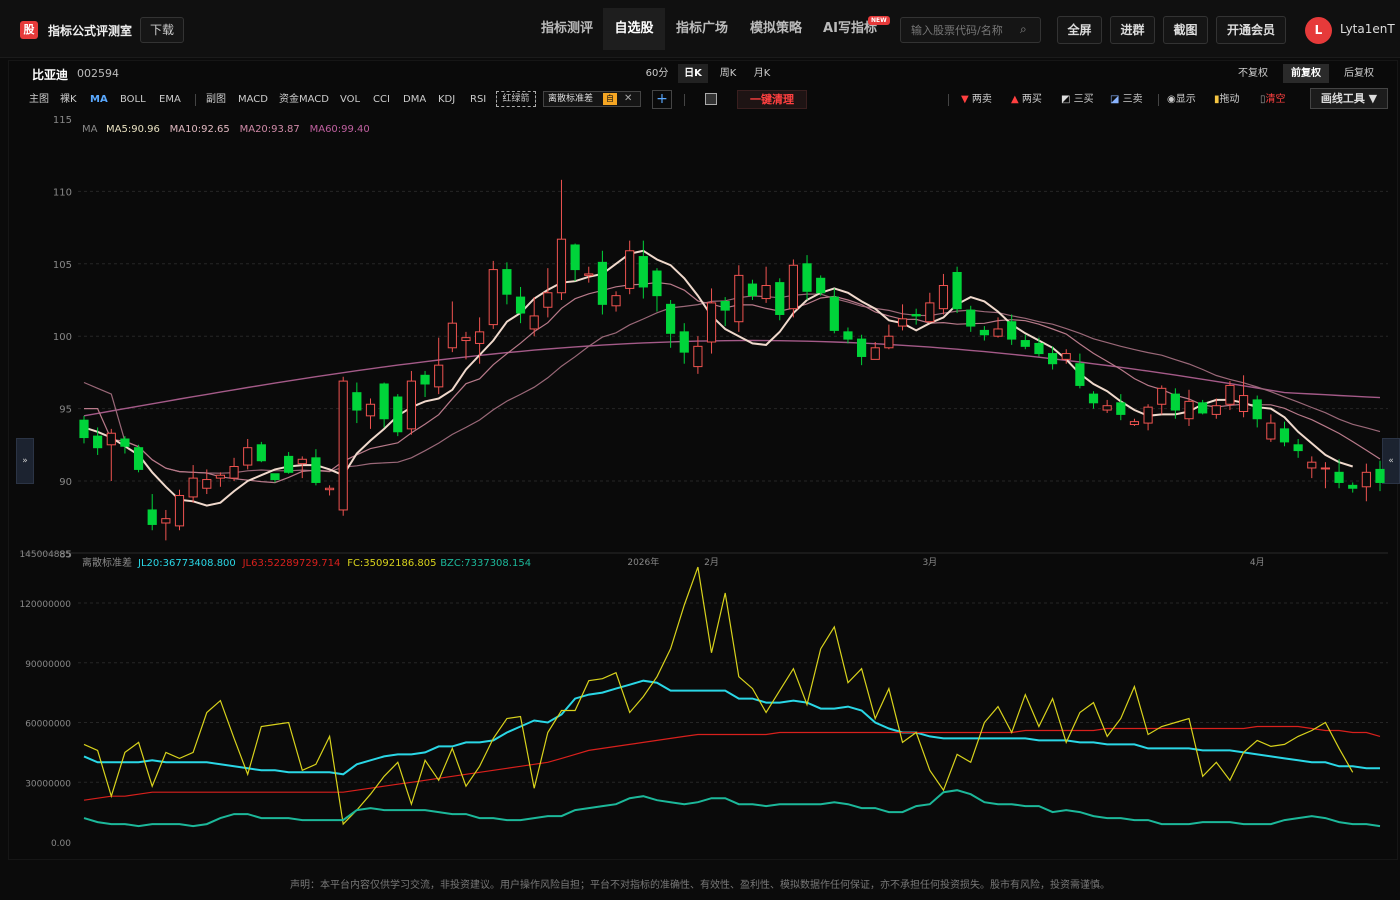 The width and height of the screenshot is (1400, 900). I want to click on line-chart-icon: ◪, so click(1115, 99).